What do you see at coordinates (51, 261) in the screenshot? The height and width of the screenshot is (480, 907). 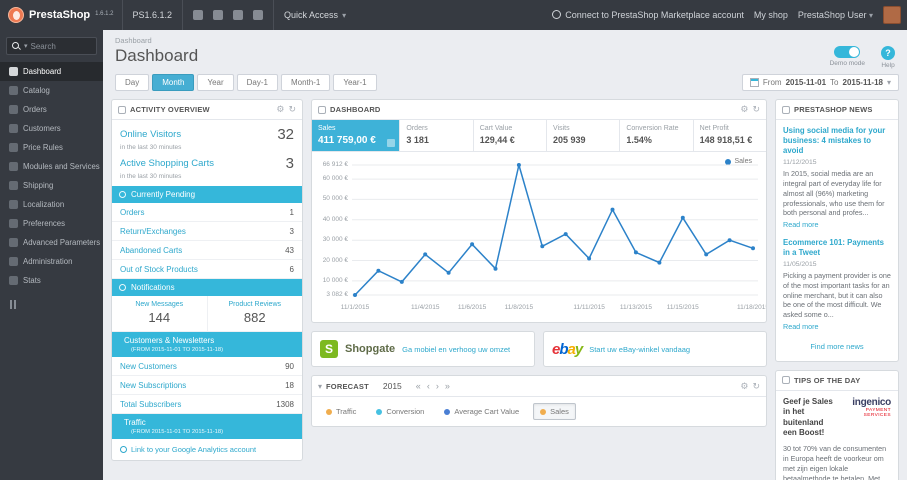 I see `sidebar-item-administration: Administration` at bounding box center [51, 261].